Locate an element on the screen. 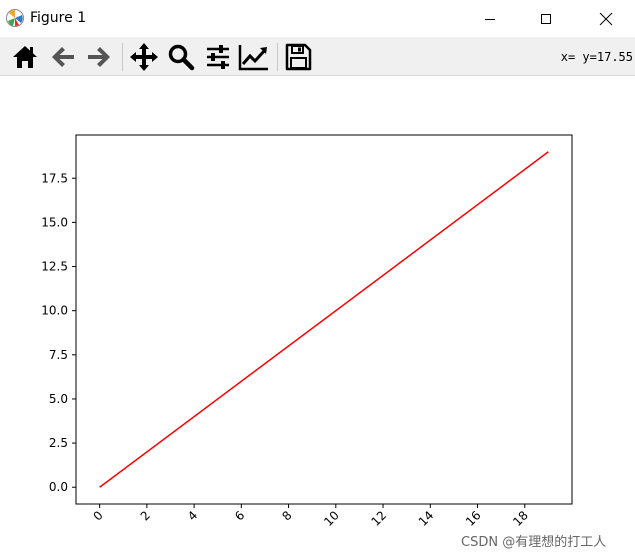 The image size is (635, 556). coordinate-readout: x= y=17.55 is located at coordinates (596, 57).